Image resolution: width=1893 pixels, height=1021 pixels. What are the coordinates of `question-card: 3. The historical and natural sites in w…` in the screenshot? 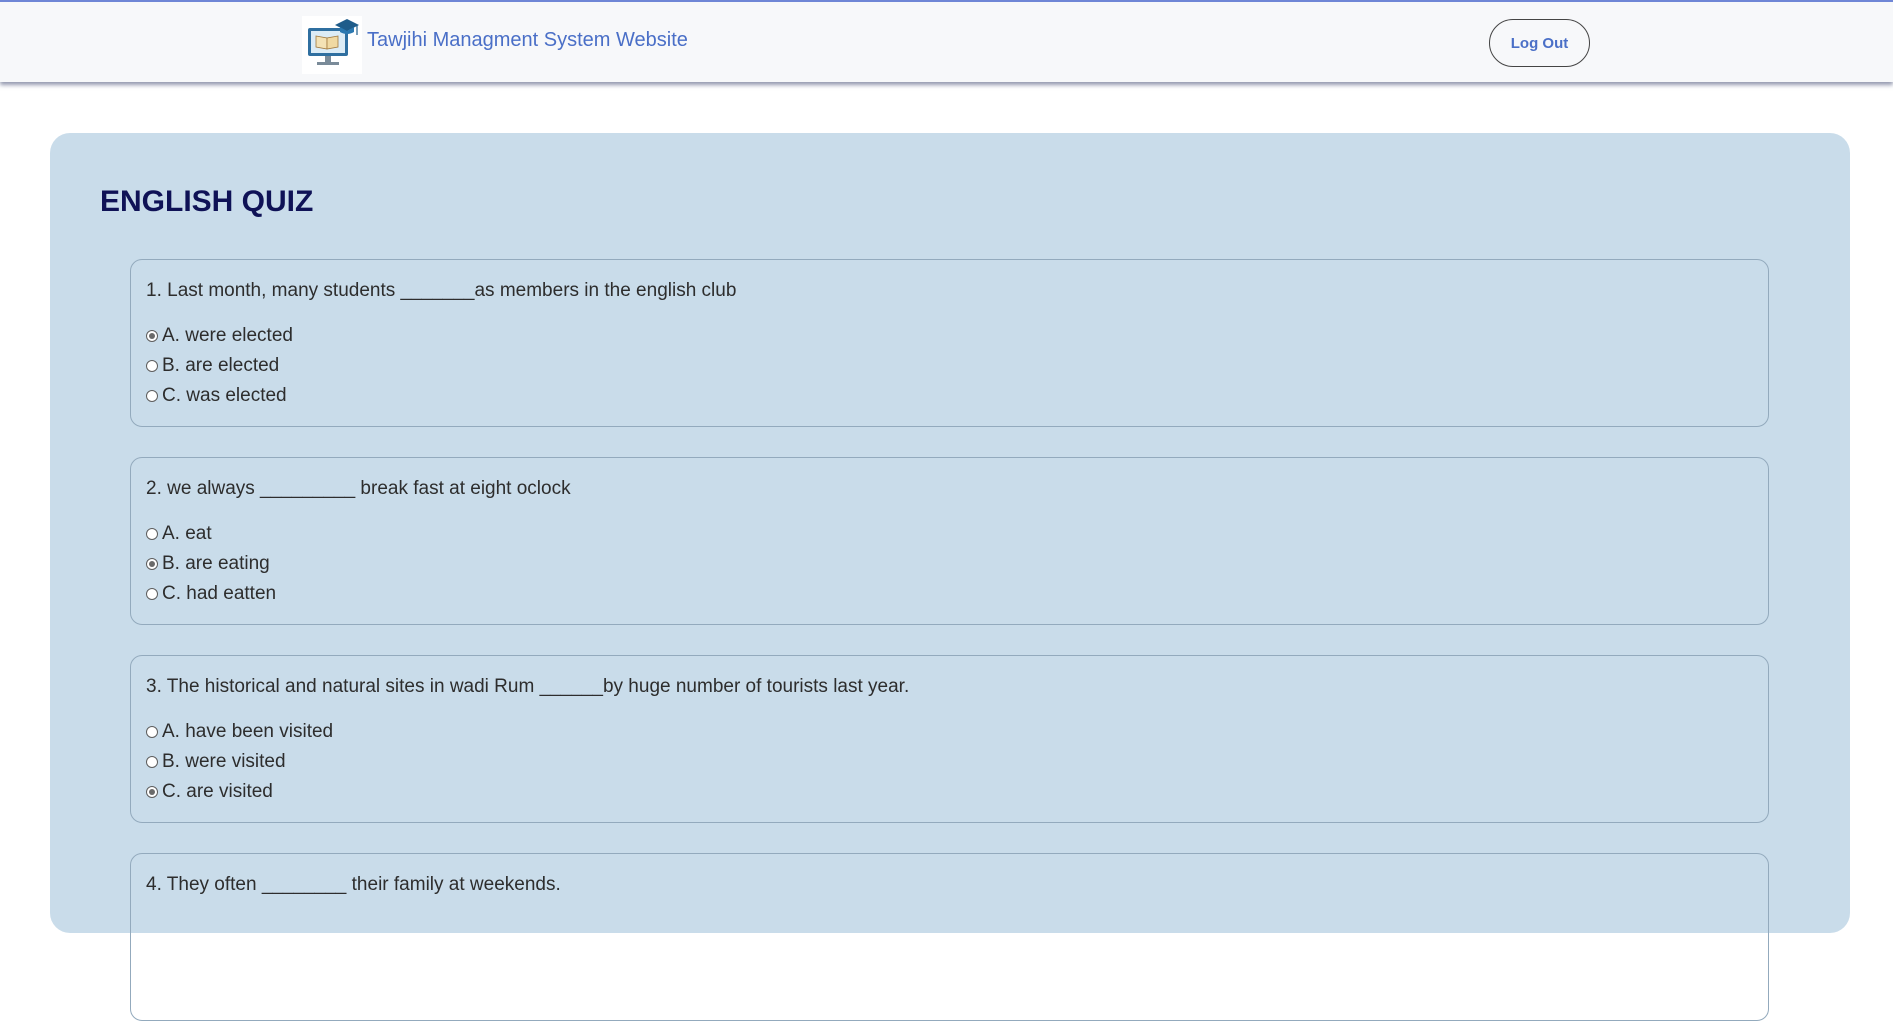 It's located at (949, 739).